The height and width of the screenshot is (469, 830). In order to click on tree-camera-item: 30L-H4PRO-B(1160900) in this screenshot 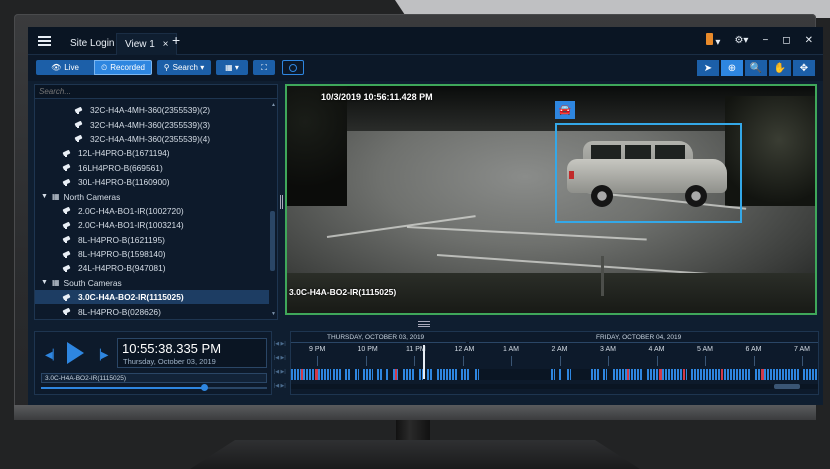, I will do `click(153, 182)`.